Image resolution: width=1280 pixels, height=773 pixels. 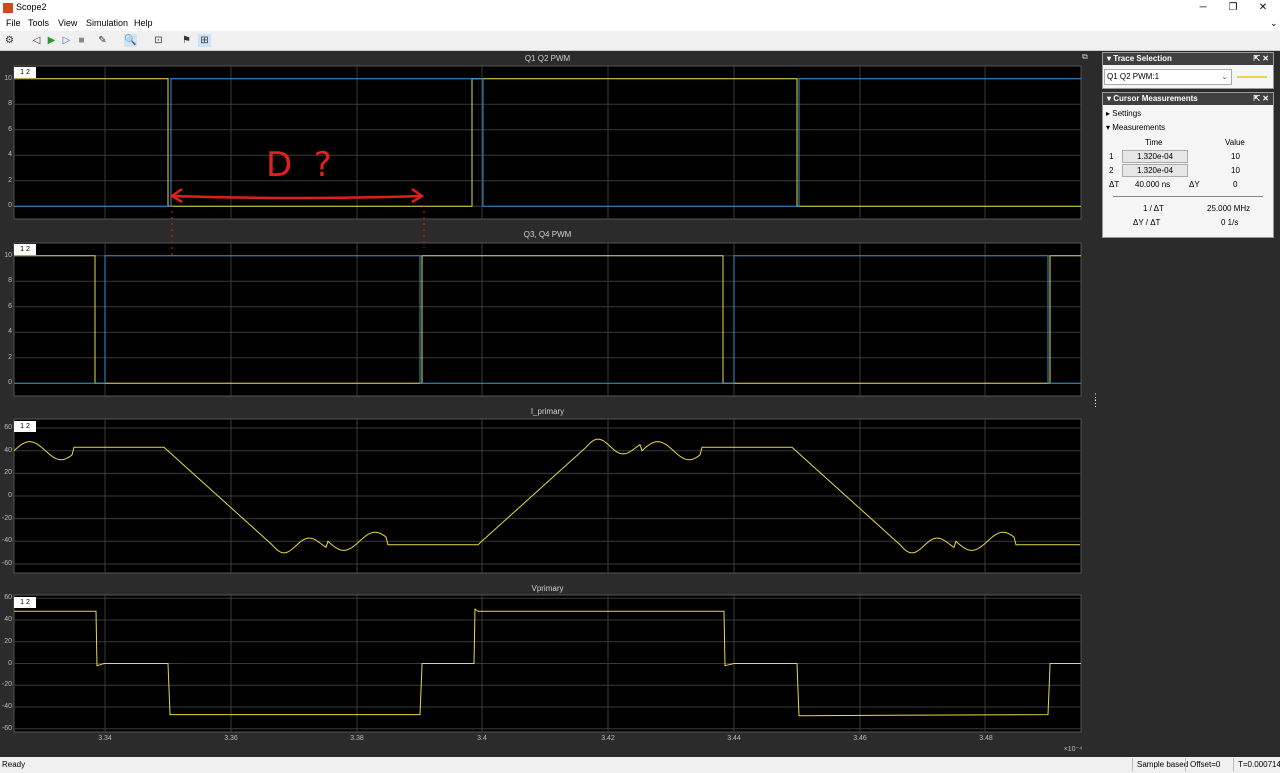 What do you see at coordinates (1188, 196) in the screenshot?
I see `divider` at bounding box center [1188, 196].